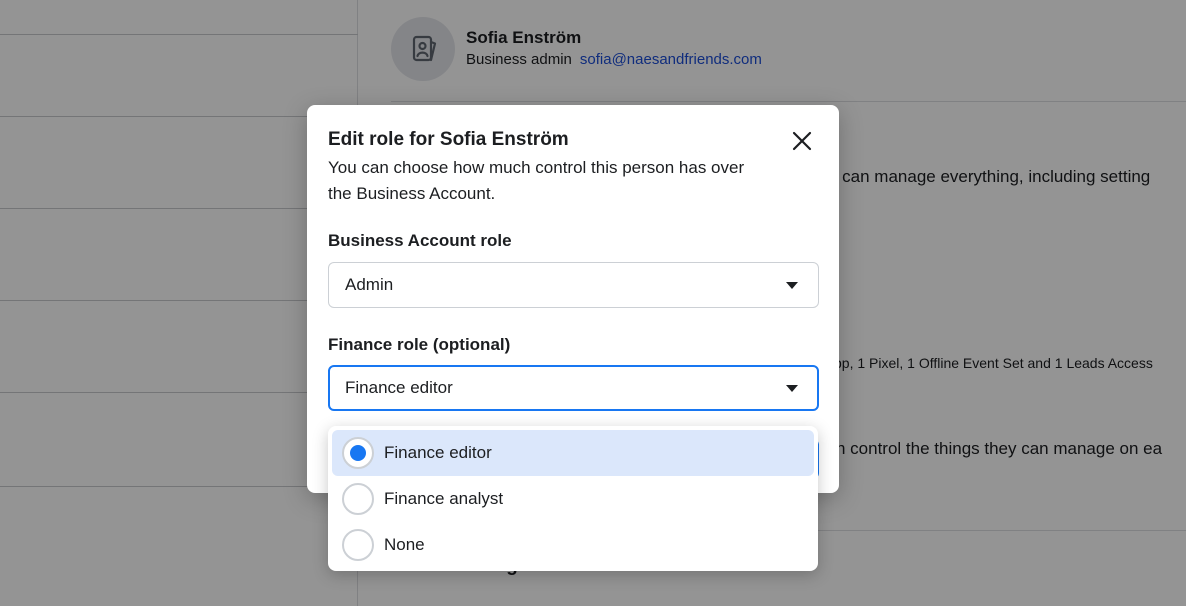 This screenshot has width=1186, height=606. I want to click on finance-role-dropdown: Finance editor Finance analyst None, so click(573, 498).